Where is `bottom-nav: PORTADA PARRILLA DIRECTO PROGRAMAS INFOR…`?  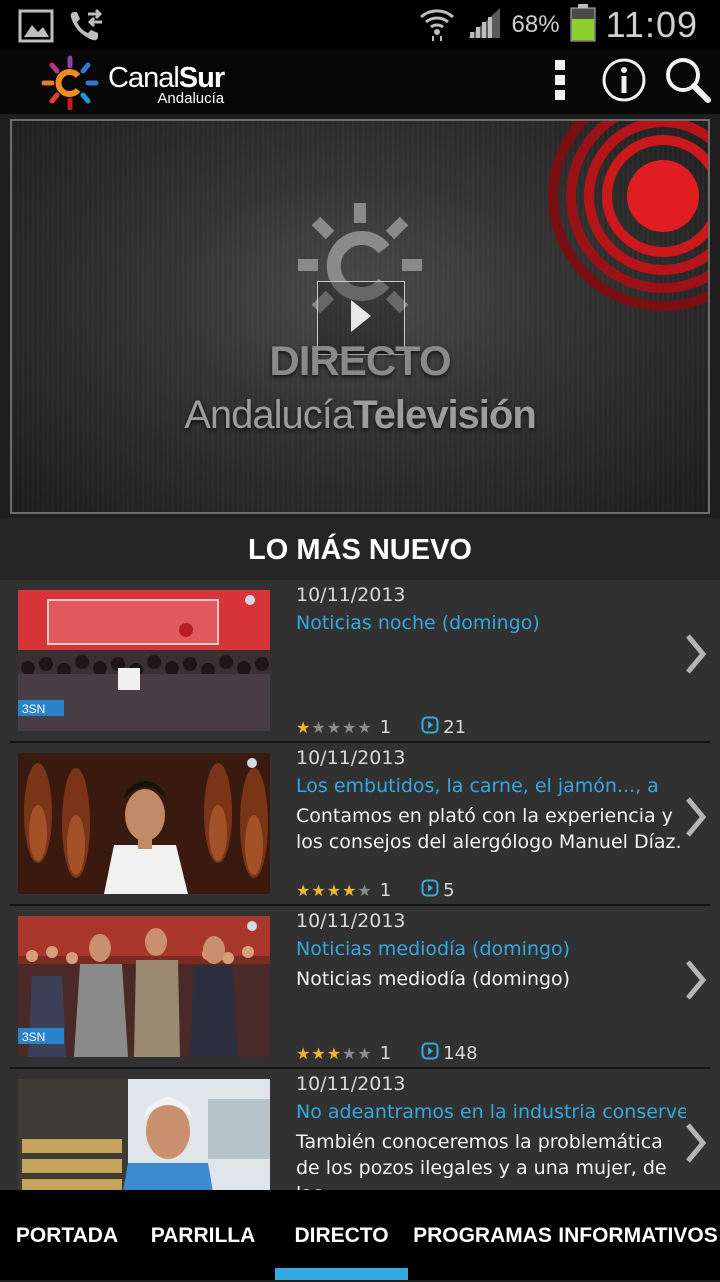 bottom-nav: PORTADA PARRILLA DIRECTO PROGRAMAS INFOR… is located at coordinates (360, 1235).